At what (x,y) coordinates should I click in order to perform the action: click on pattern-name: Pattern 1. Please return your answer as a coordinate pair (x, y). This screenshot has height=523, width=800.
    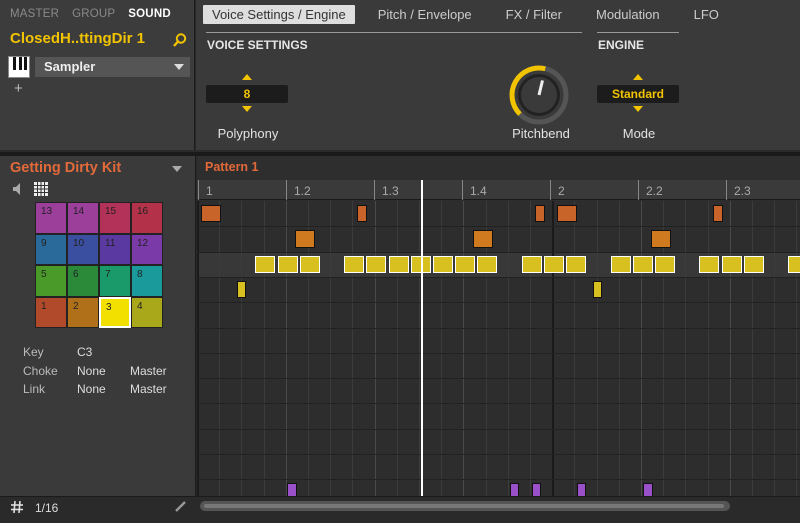
    Looking at the image, I should click on (232, 167).